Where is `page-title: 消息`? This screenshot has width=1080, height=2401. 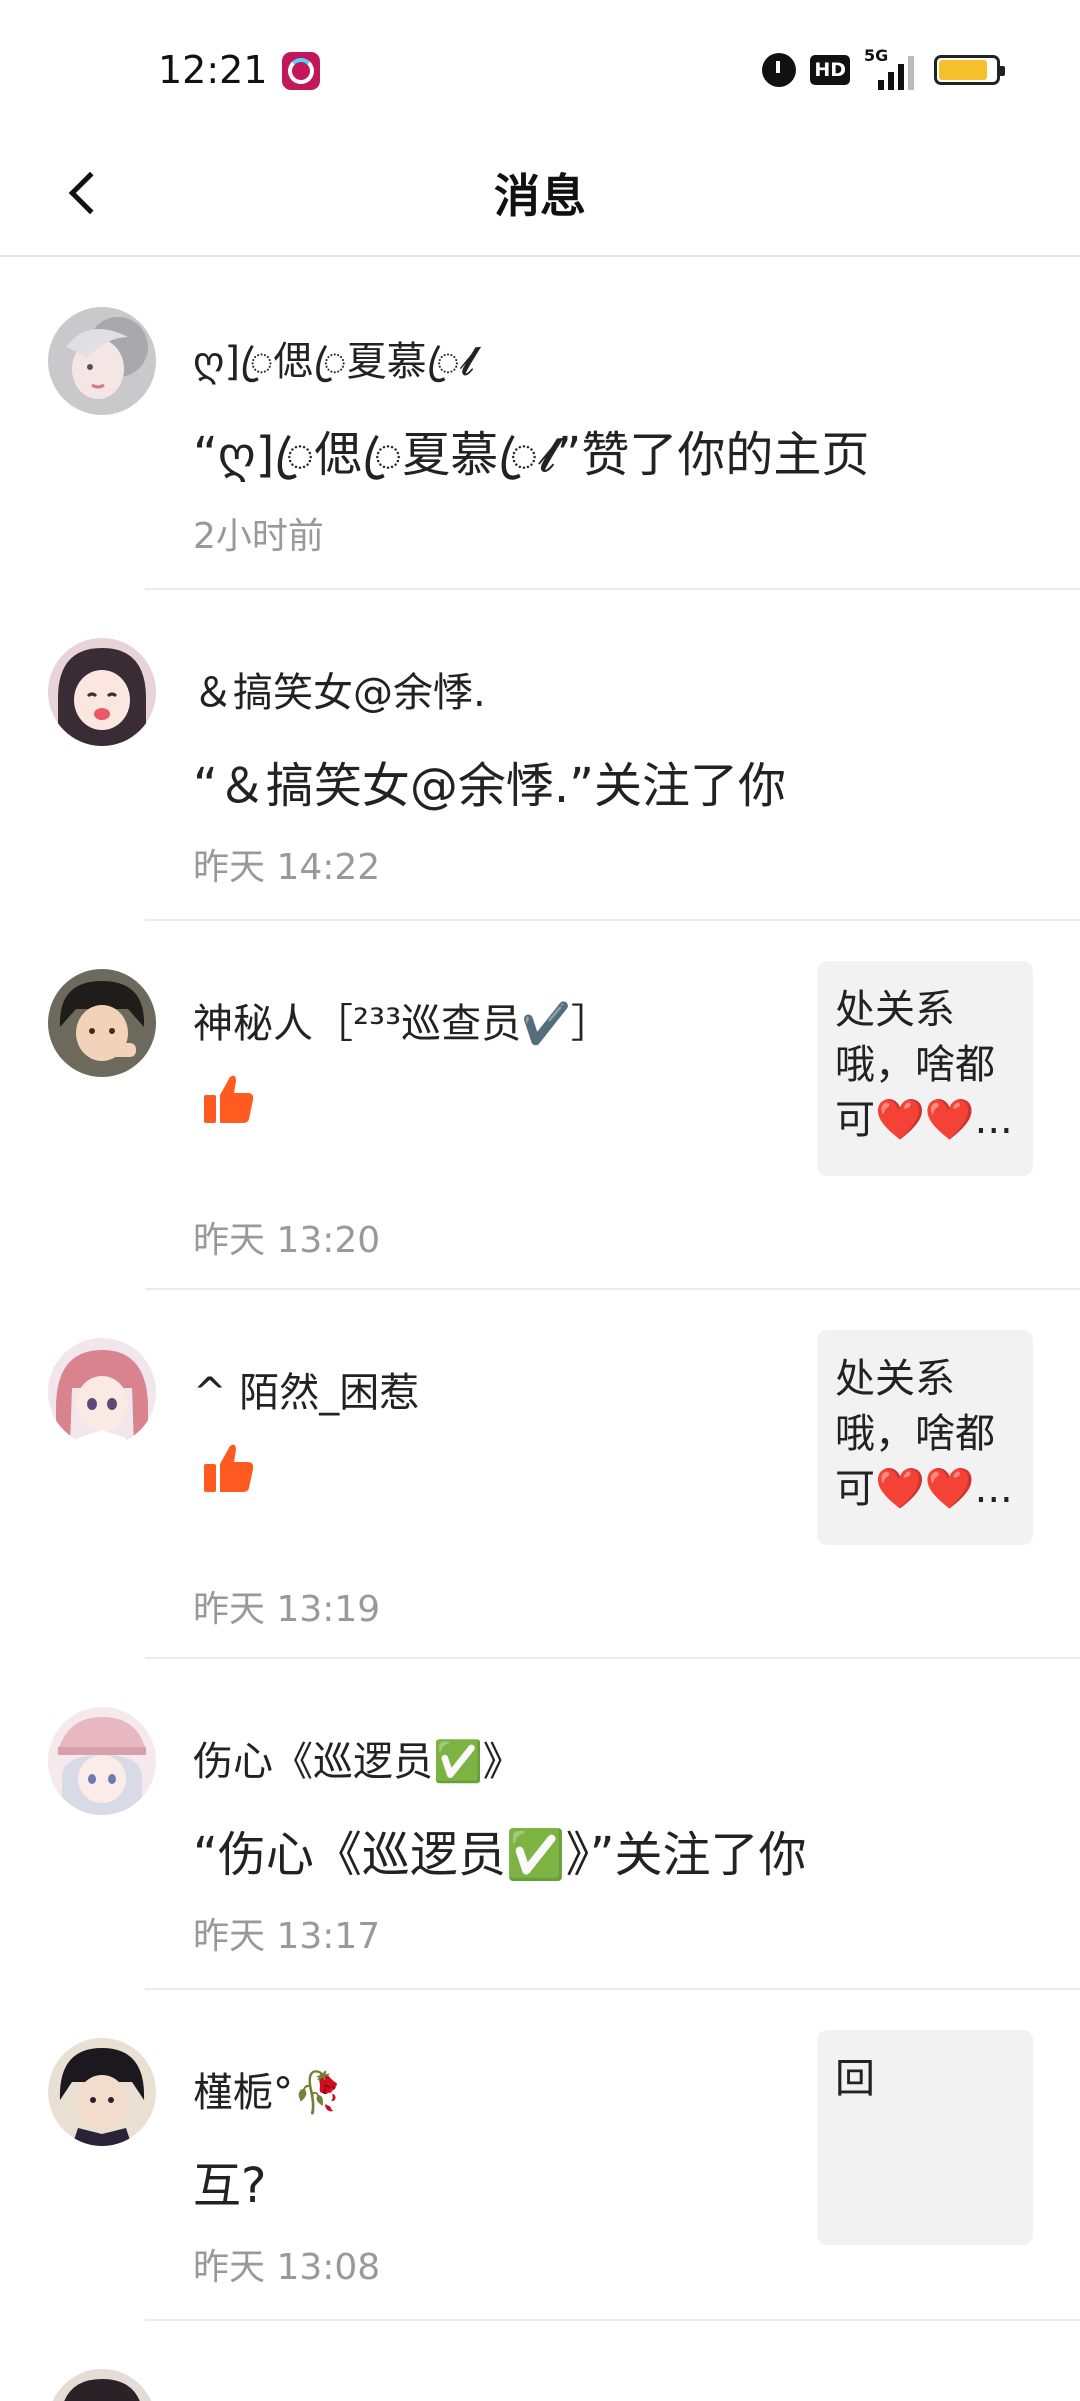
page-title: 消息 is located at coordinates (540, 196).